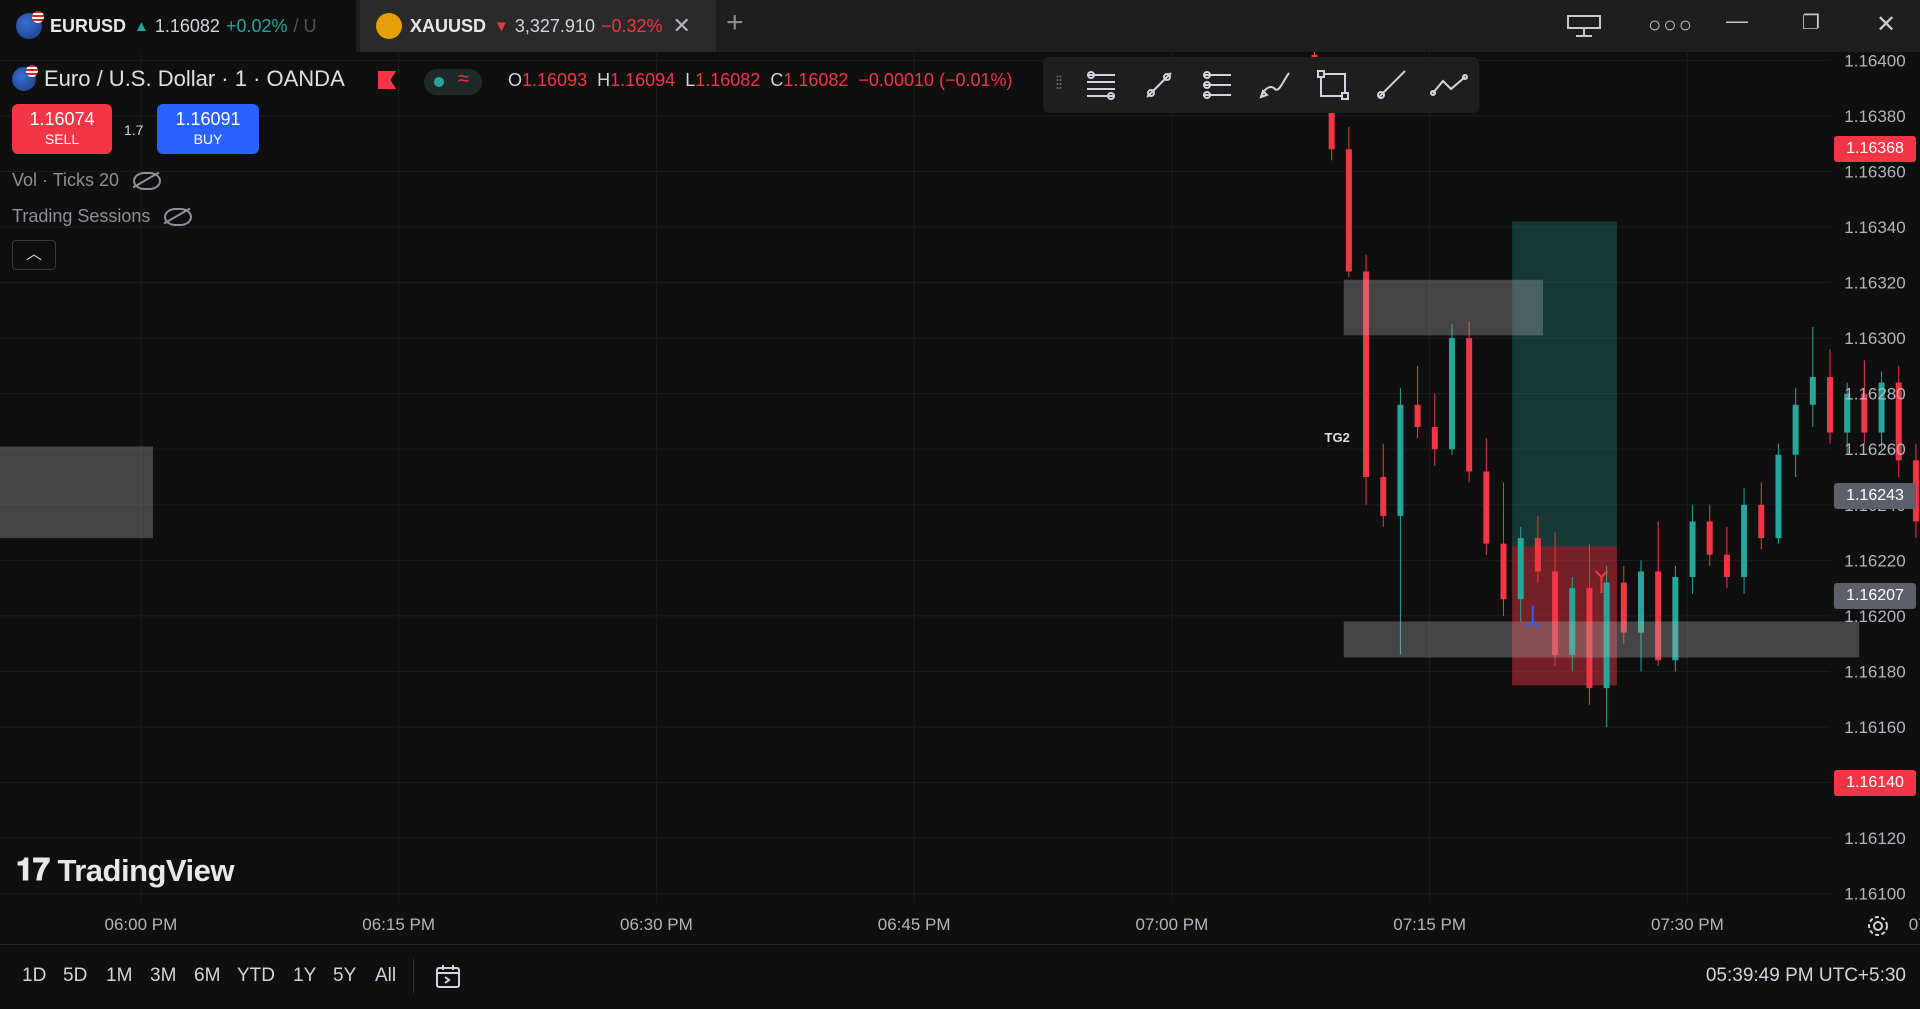 The image size is (1920, 1009). What do you see at coordinates (1333, 85) in the screenshot?
I see `rectangle-icon` at bounding box center [1333, 85].